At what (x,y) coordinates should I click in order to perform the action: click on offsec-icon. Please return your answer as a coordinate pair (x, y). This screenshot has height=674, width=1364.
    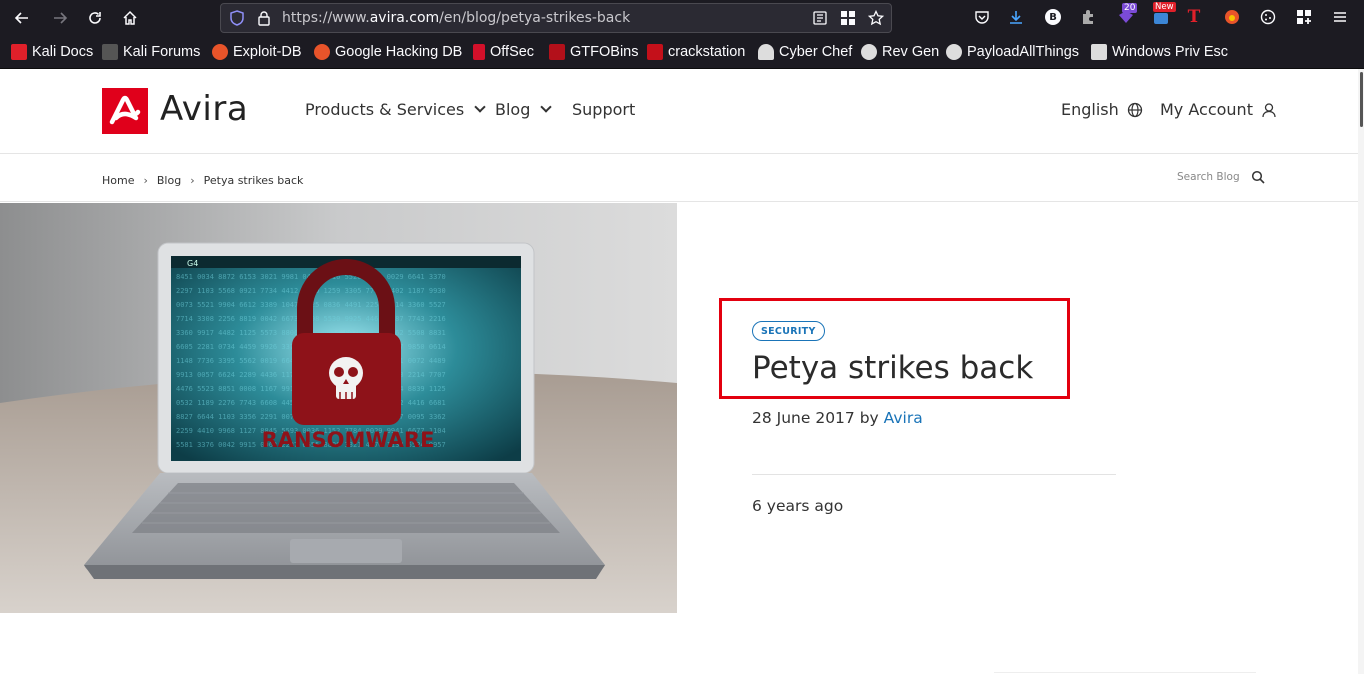
    Looking at the image, I should click on (479, 52).